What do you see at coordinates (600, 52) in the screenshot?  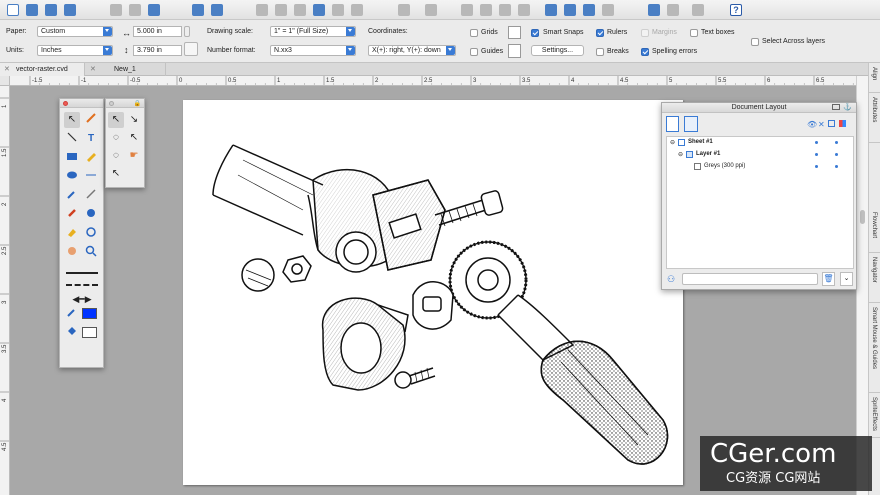 I see `breaks-checkbox` at bounding box center [600, 52].